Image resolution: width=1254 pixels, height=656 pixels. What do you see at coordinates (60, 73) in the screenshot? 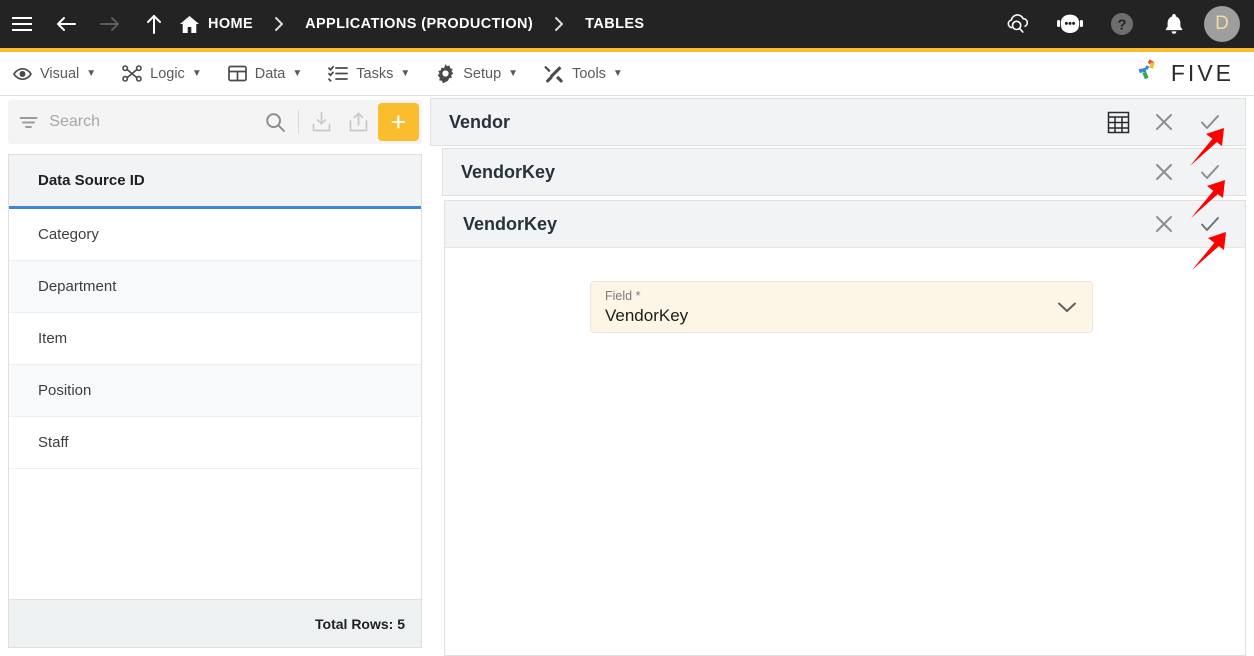
I see `menu-item-visual-label: Visual` at bounding box center [60, 73].